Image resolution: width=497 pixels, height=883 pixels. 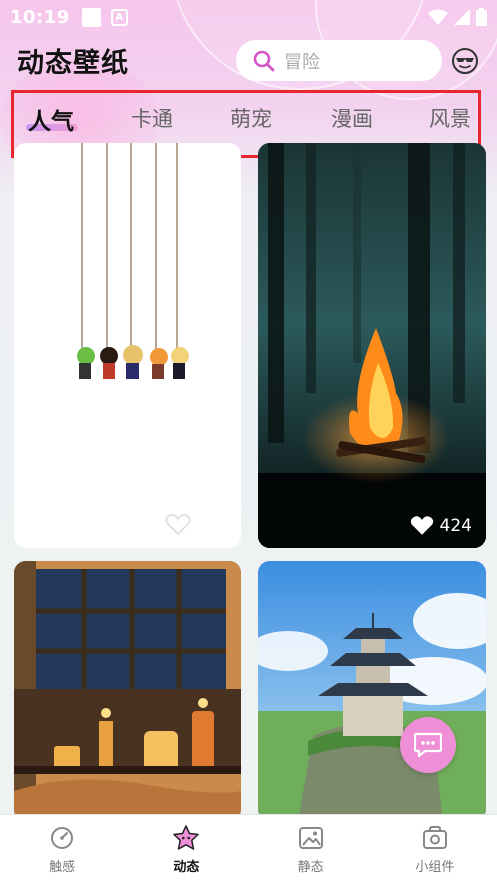 What do you see at coordinates (264, 60) in the screenshot?
I see `search-icon` at bounding box center [264, 60].